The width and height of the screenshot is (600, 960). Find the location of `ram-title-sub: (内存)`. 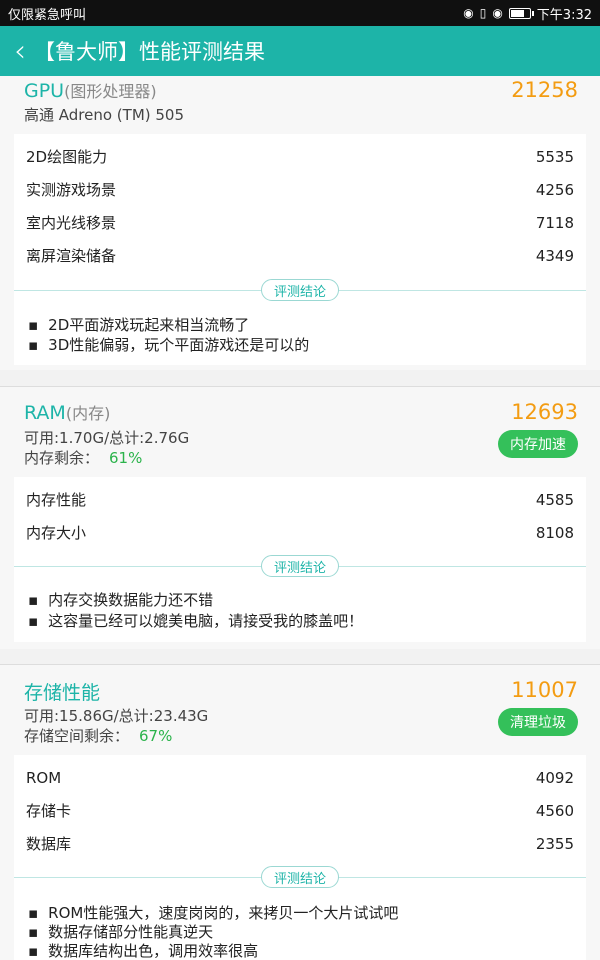

ram-title-sub: (内存) is located at coordinates (88, 413).